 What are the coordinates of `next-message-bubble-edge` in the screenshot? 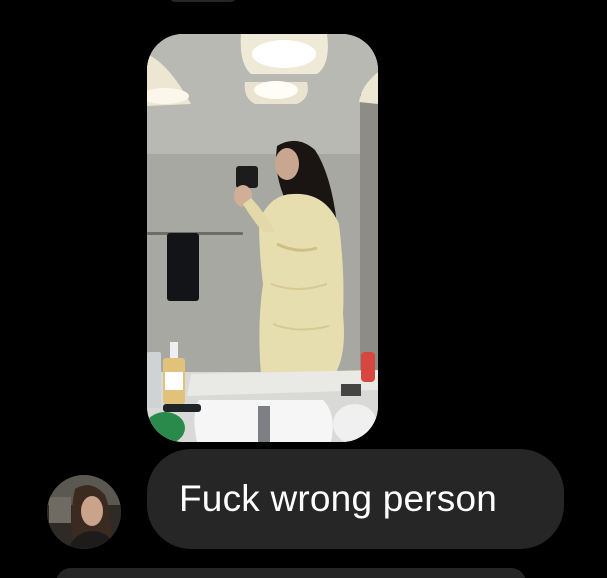 It's located at (291, 573).